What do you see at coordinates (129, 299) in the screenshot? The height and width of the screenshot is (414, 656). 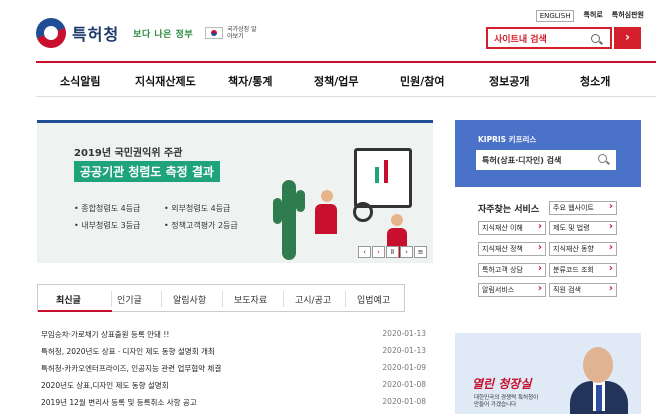 I see `tab-popular: 인기글` at bounding box center [129, 299].